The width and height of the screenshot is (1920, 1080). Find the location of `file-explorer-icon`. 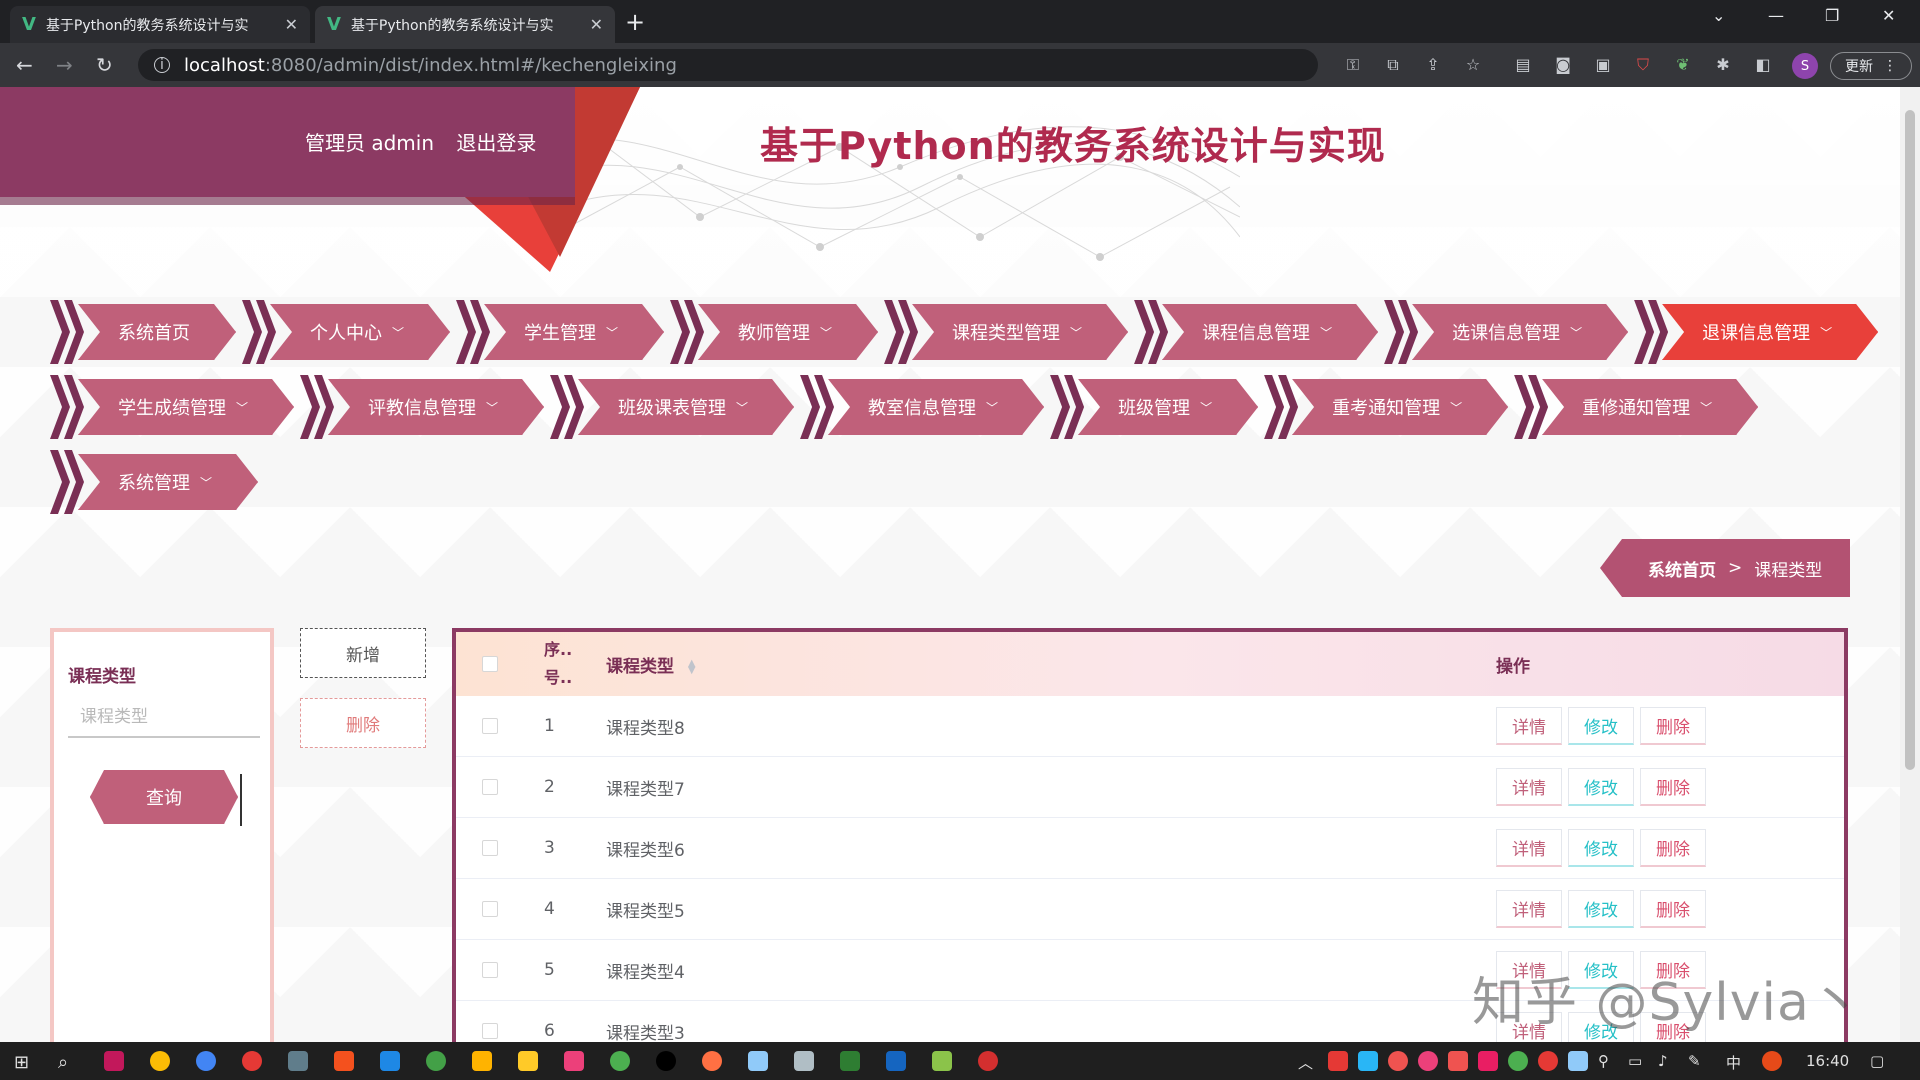

file-explorer-icon is located at coordinates (528, 1061).